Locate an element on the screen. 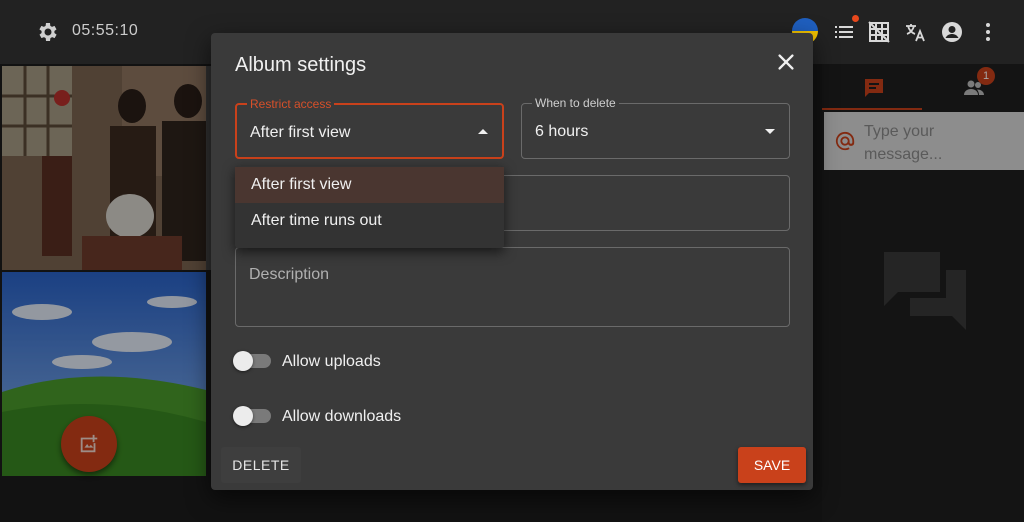 The image size is (1024, 522). more-vert-icon is located at coordinates (988, 32).